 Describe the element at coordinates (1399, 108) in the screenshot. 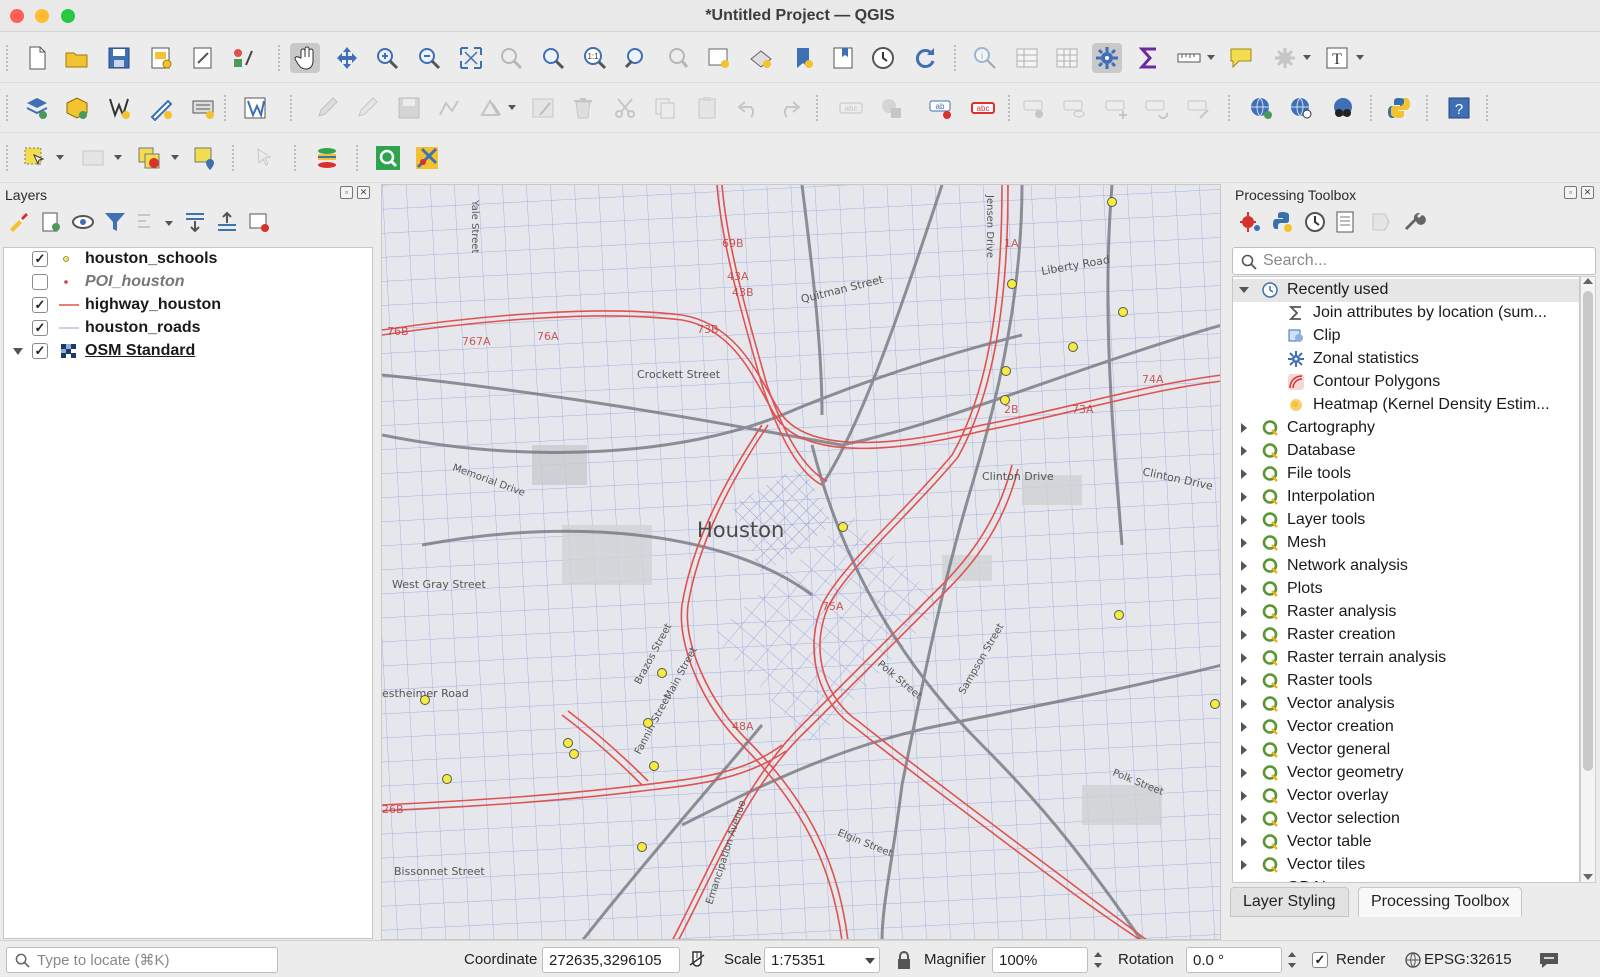

I see `python-console-icon` at that location.